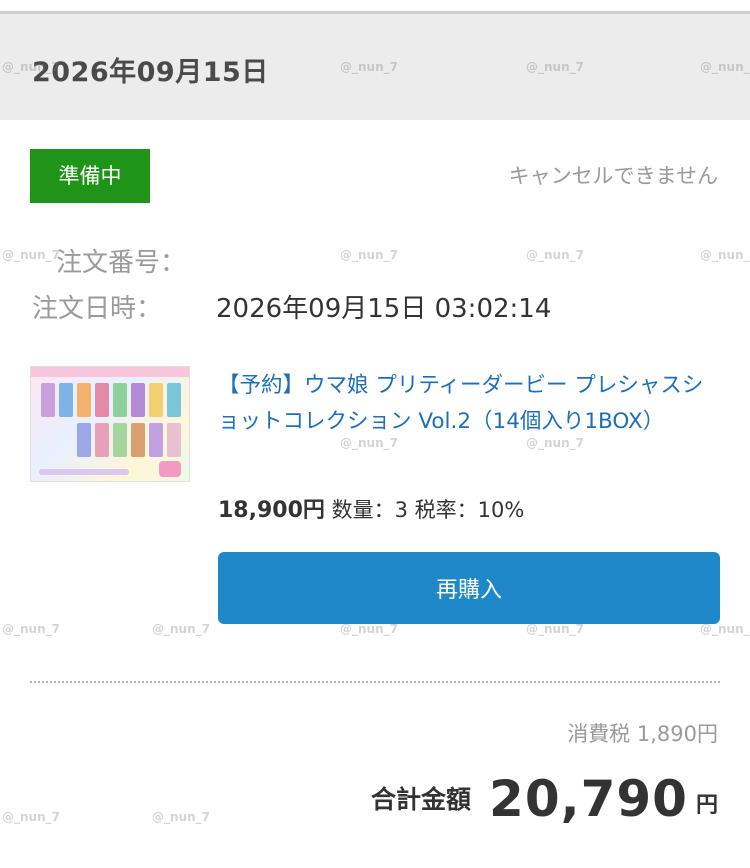 This screenshot has height=868, width=750. Describe the element at coordinates (170, 469) in the screenshot. I see `thumbnail-logo` at that location.